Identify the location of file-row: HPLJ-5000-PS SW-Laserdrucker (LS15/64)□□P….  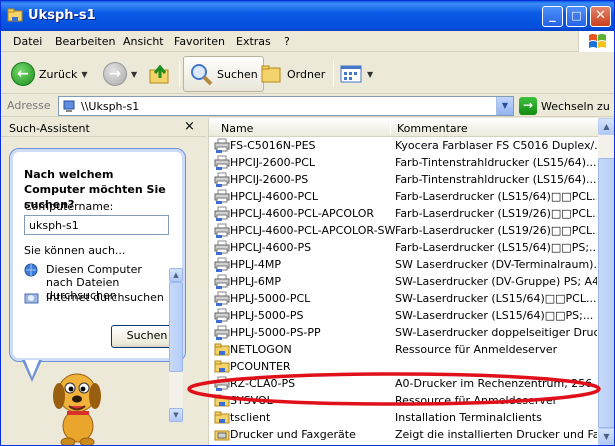
(404, 315).